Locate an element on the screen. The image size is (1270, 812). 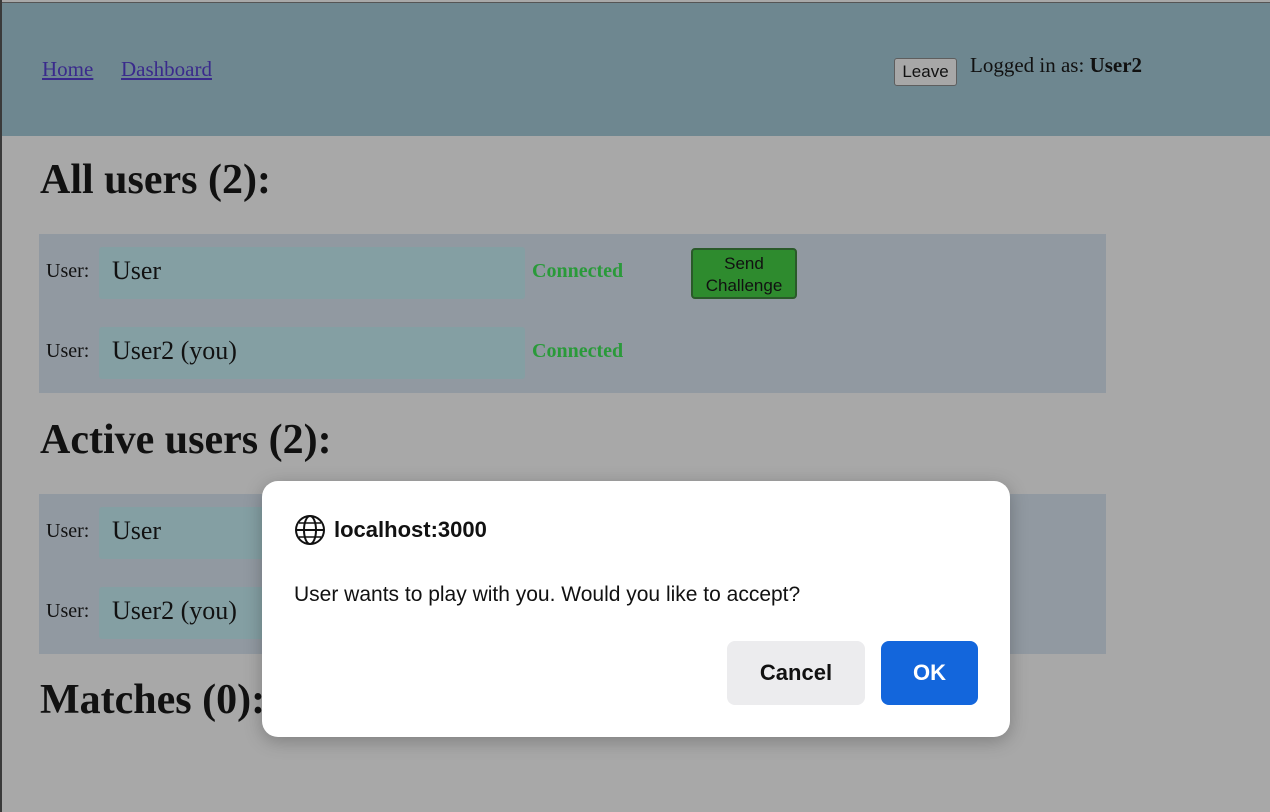
active-users-title: Active users (2): is located at coordinates (186, 440).